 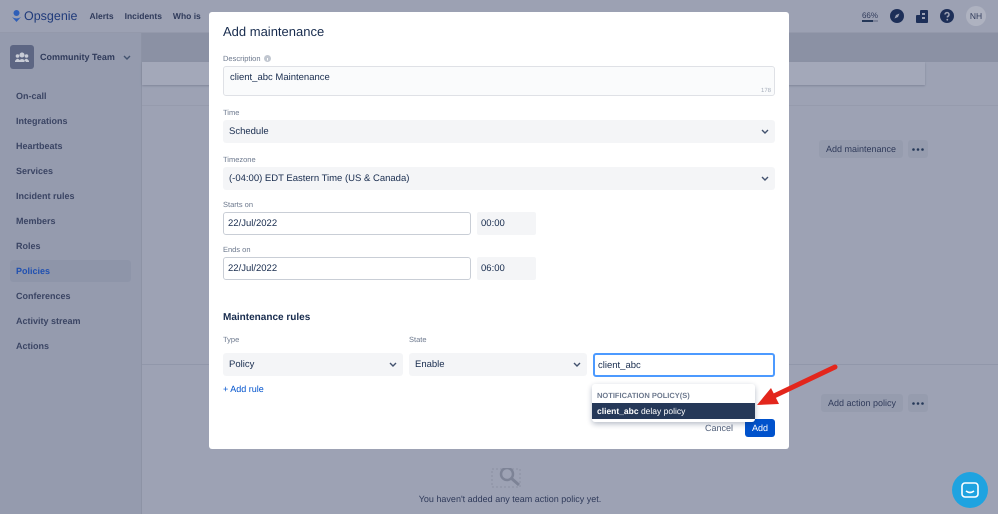 I want to click on usage-text: 66%, so click(x=870, y=15).